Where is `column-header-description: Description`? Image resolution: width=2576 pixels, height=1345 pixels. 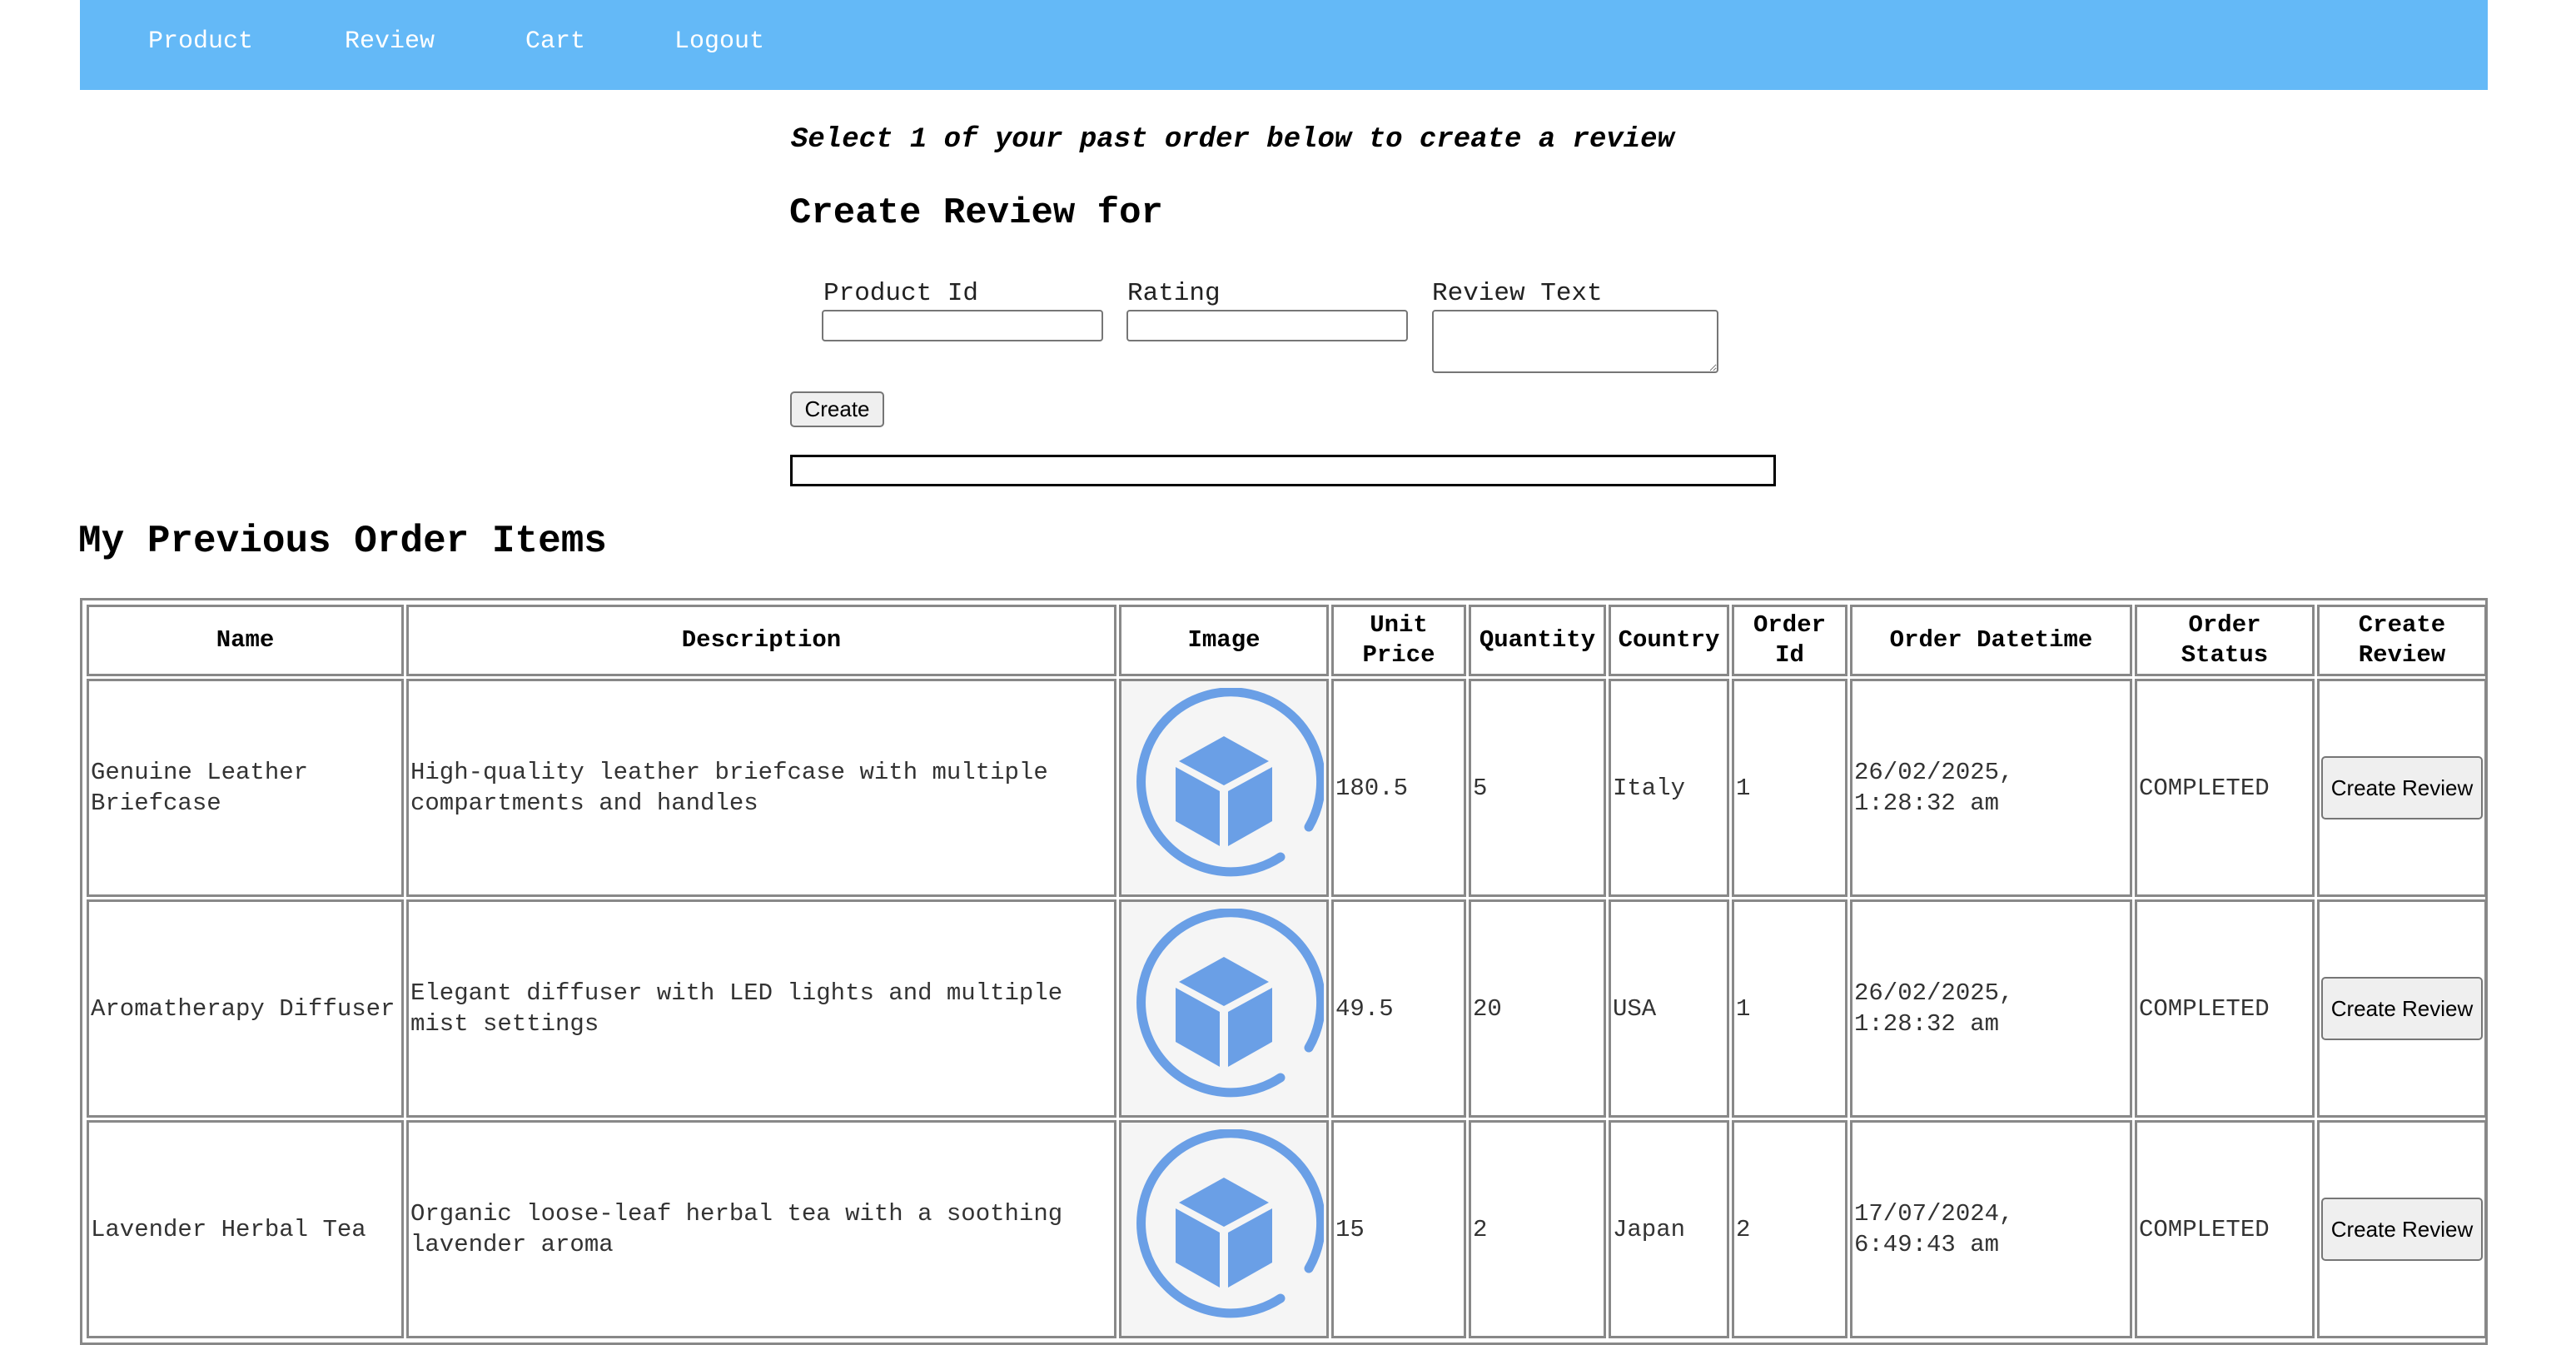 column-header-description: Description is located at coordinates (761, 640).